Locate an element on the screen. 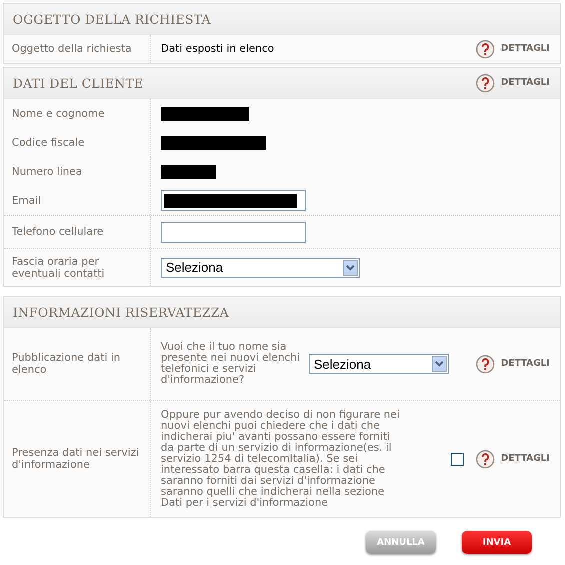  field-label: Oggetto della richiesta is located at coordinates (72, 49).